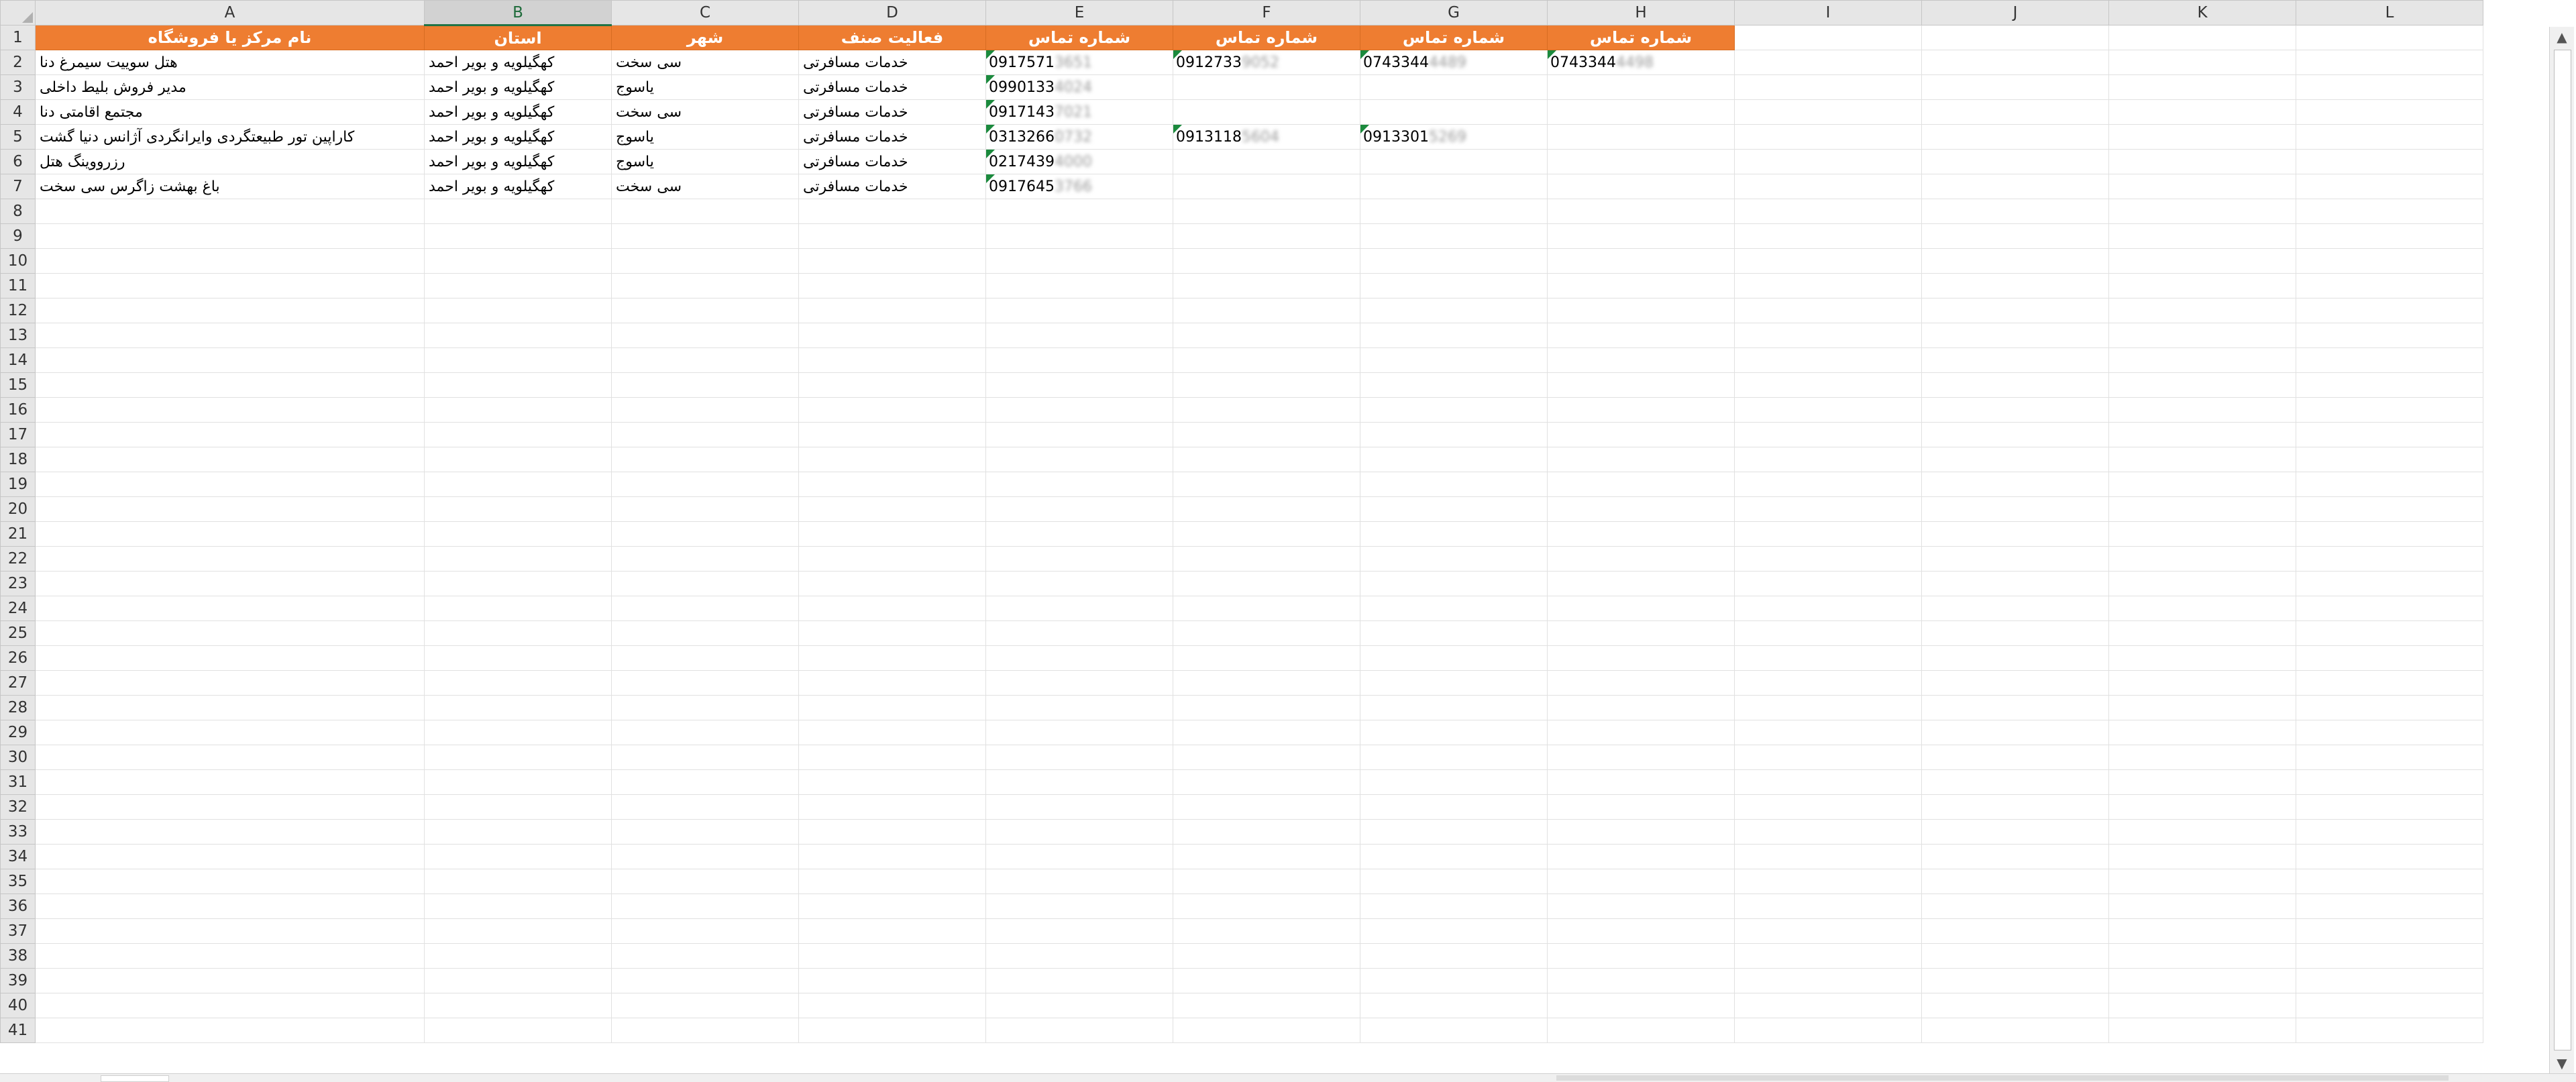 The width and height of the screenshot is (2576, 1082). I want to click on column-header-c: C, so click(705, 12).